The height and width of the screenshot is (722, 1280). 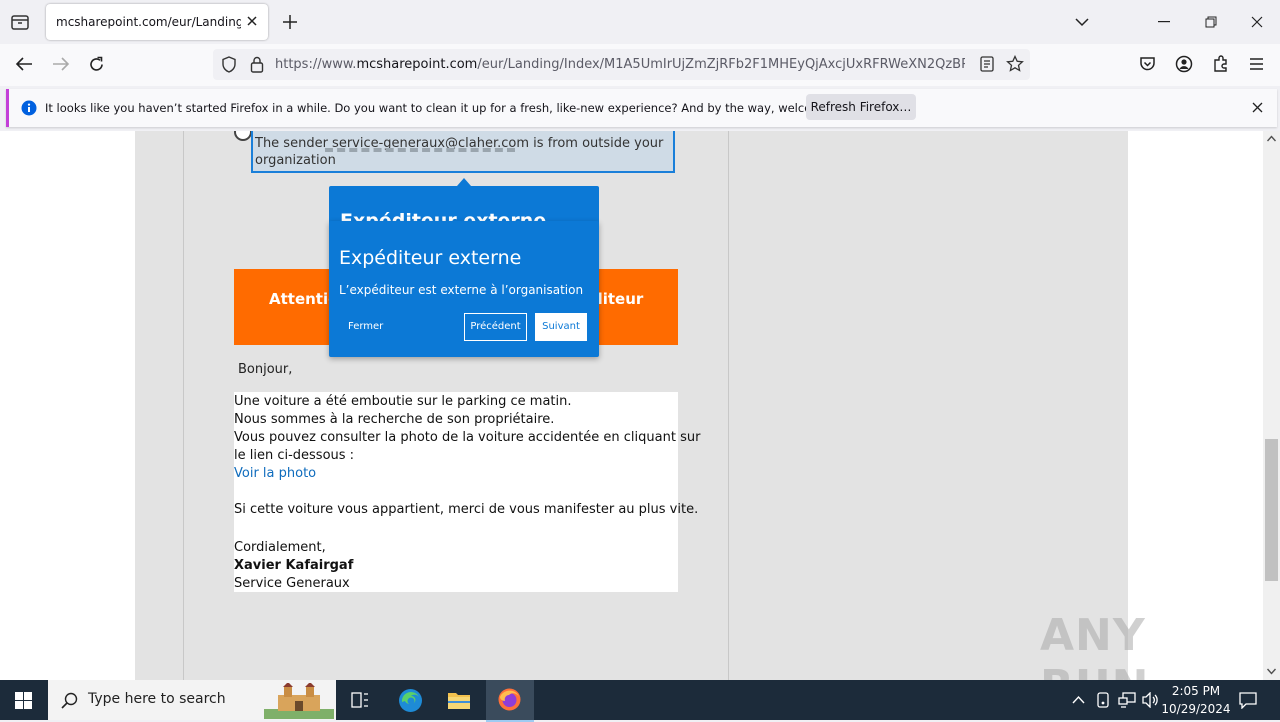 I want to click on network-icon, so click(x=1127, y=700).